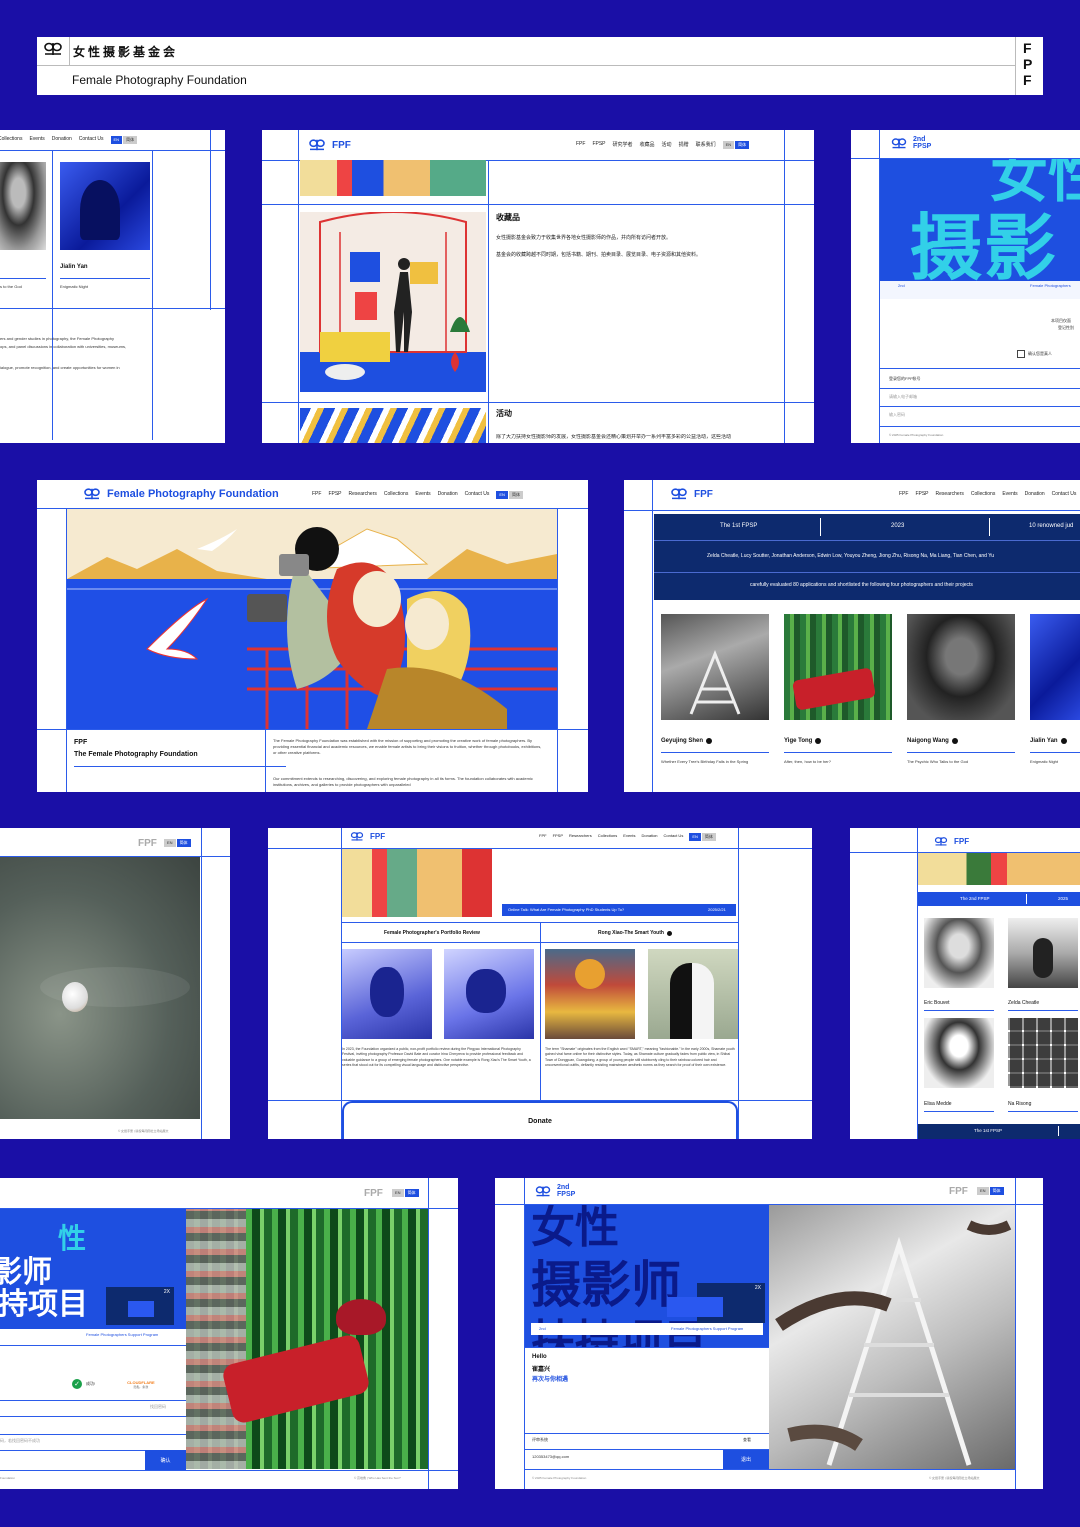 The width and height of the screenshot is (1080, 1527). Describe the element at coordinates (747, 1440) in the screenshot. I see `view-link: 查看` at that location.